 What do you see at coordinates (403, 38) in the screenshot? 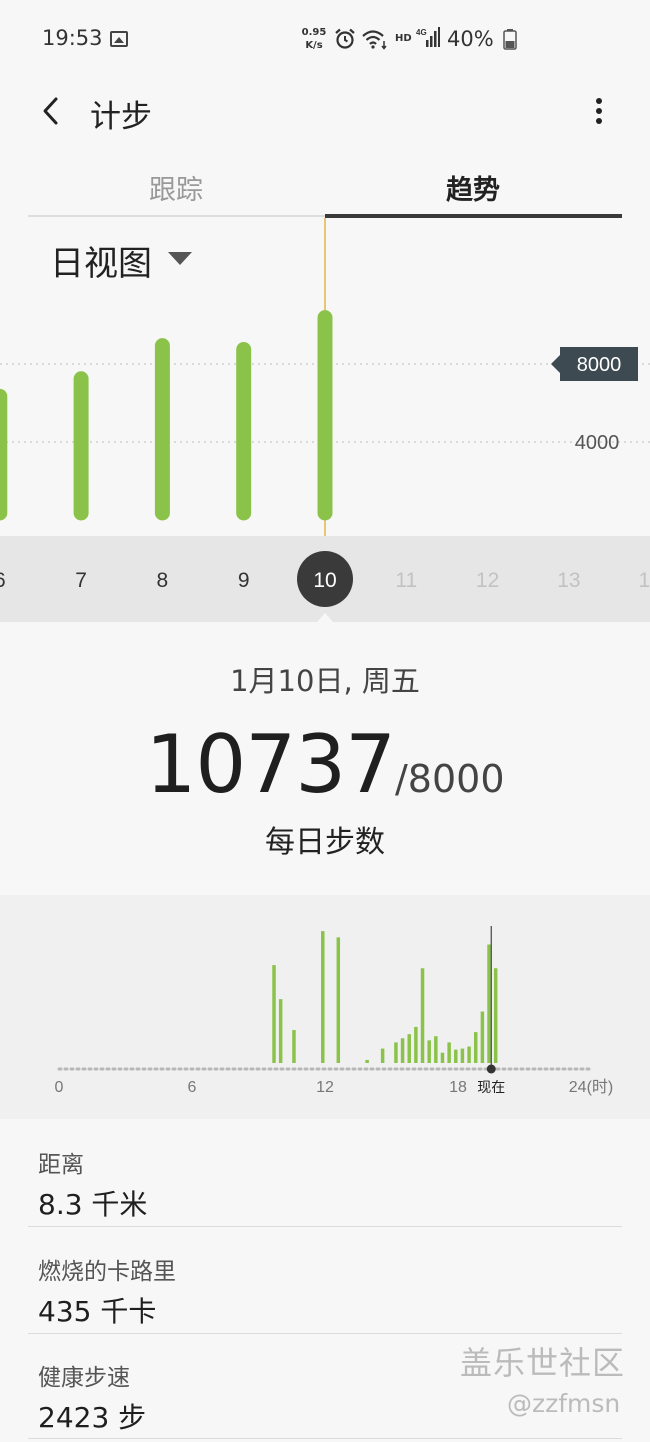
I see `hd-indicator: HD` at bounding box center [403, 38].